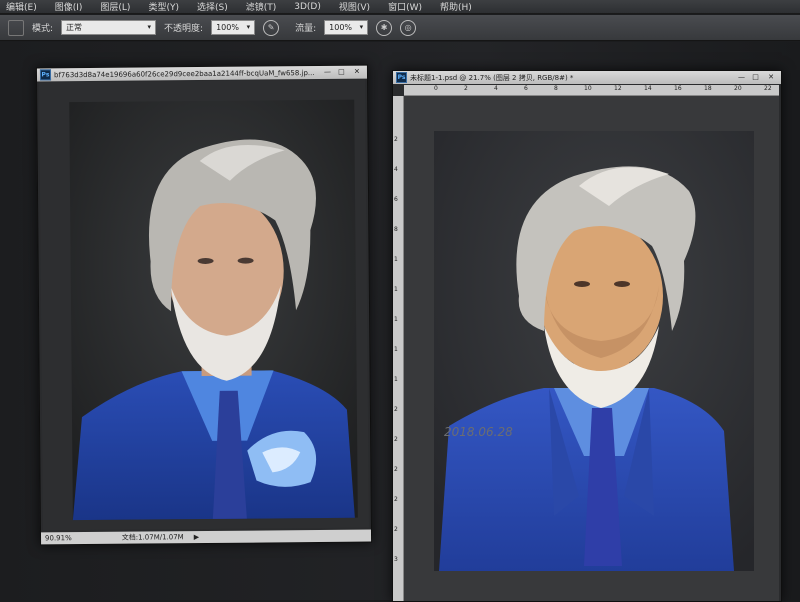 The image size is (800, 602). I want to click on mode-select: 正常 ▾, so click(109, 27).